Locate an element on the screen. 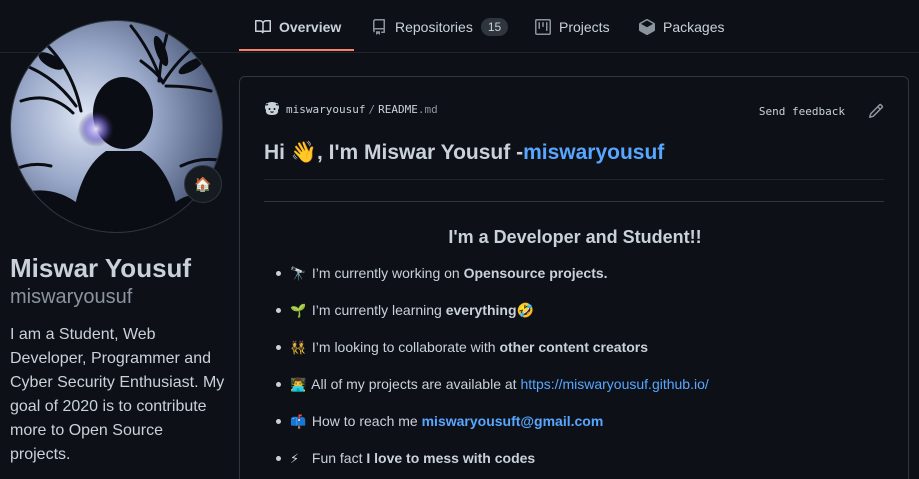  profile-full-name: Miswar Yousuf is located at coordinates (101, 268).